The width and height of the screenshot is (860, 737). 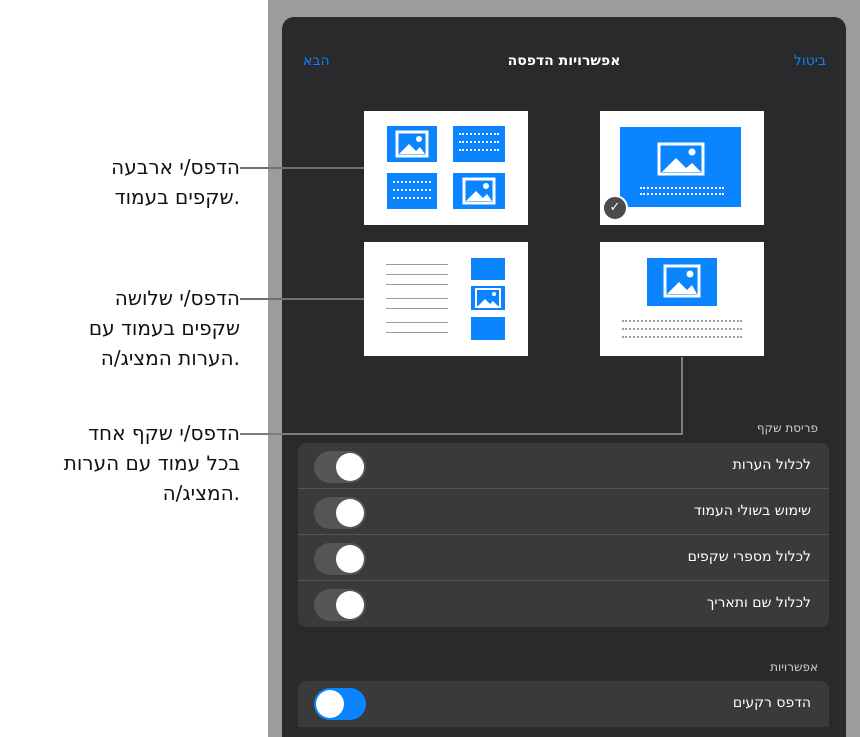 I want to click on print-options-group: הדפס רקעים, so click(x=563, y=704).